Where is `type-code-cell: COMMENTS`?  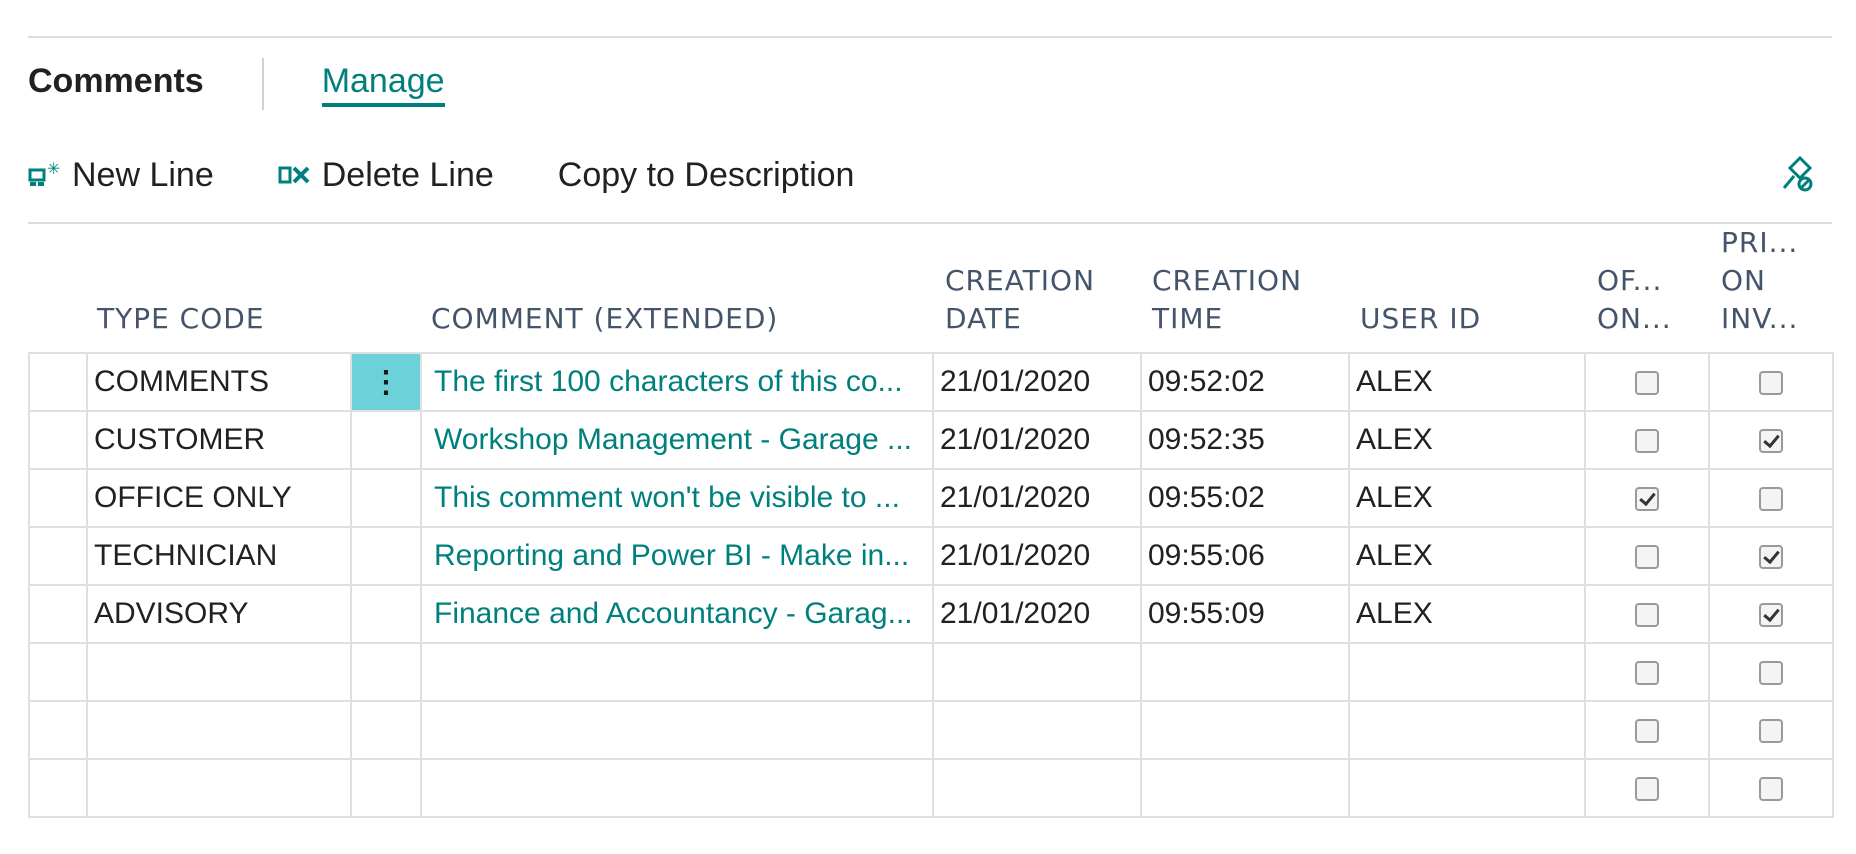 type-code-cell: COMMENTS is located at coordinates (219, 382).